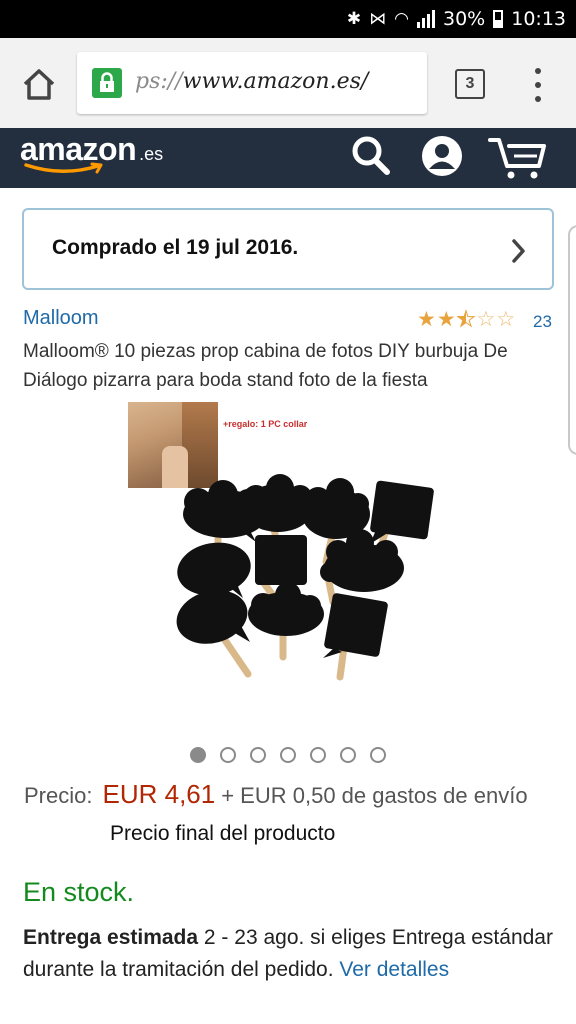  I want to click on star-half-icon: ★, so click(466, 319).